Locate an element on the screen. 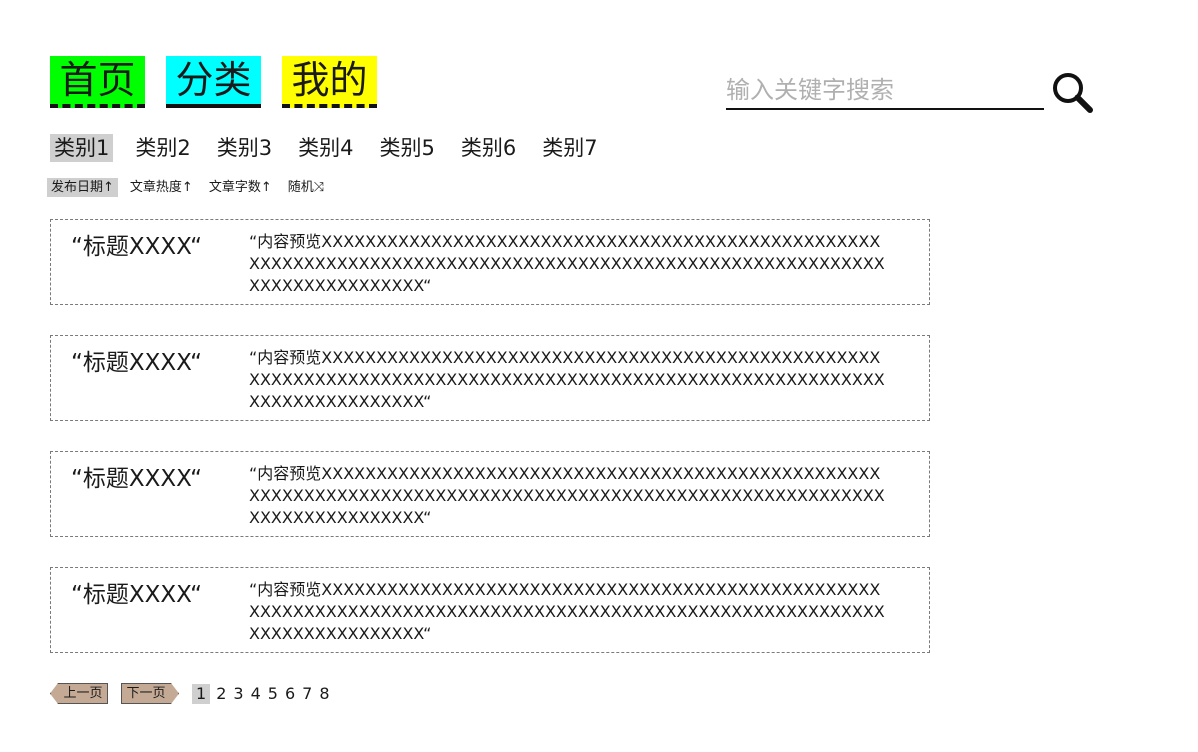 This screenshot has height=752, width=1198. category-item-5: 类别5 is located at coordinates (407, 148).